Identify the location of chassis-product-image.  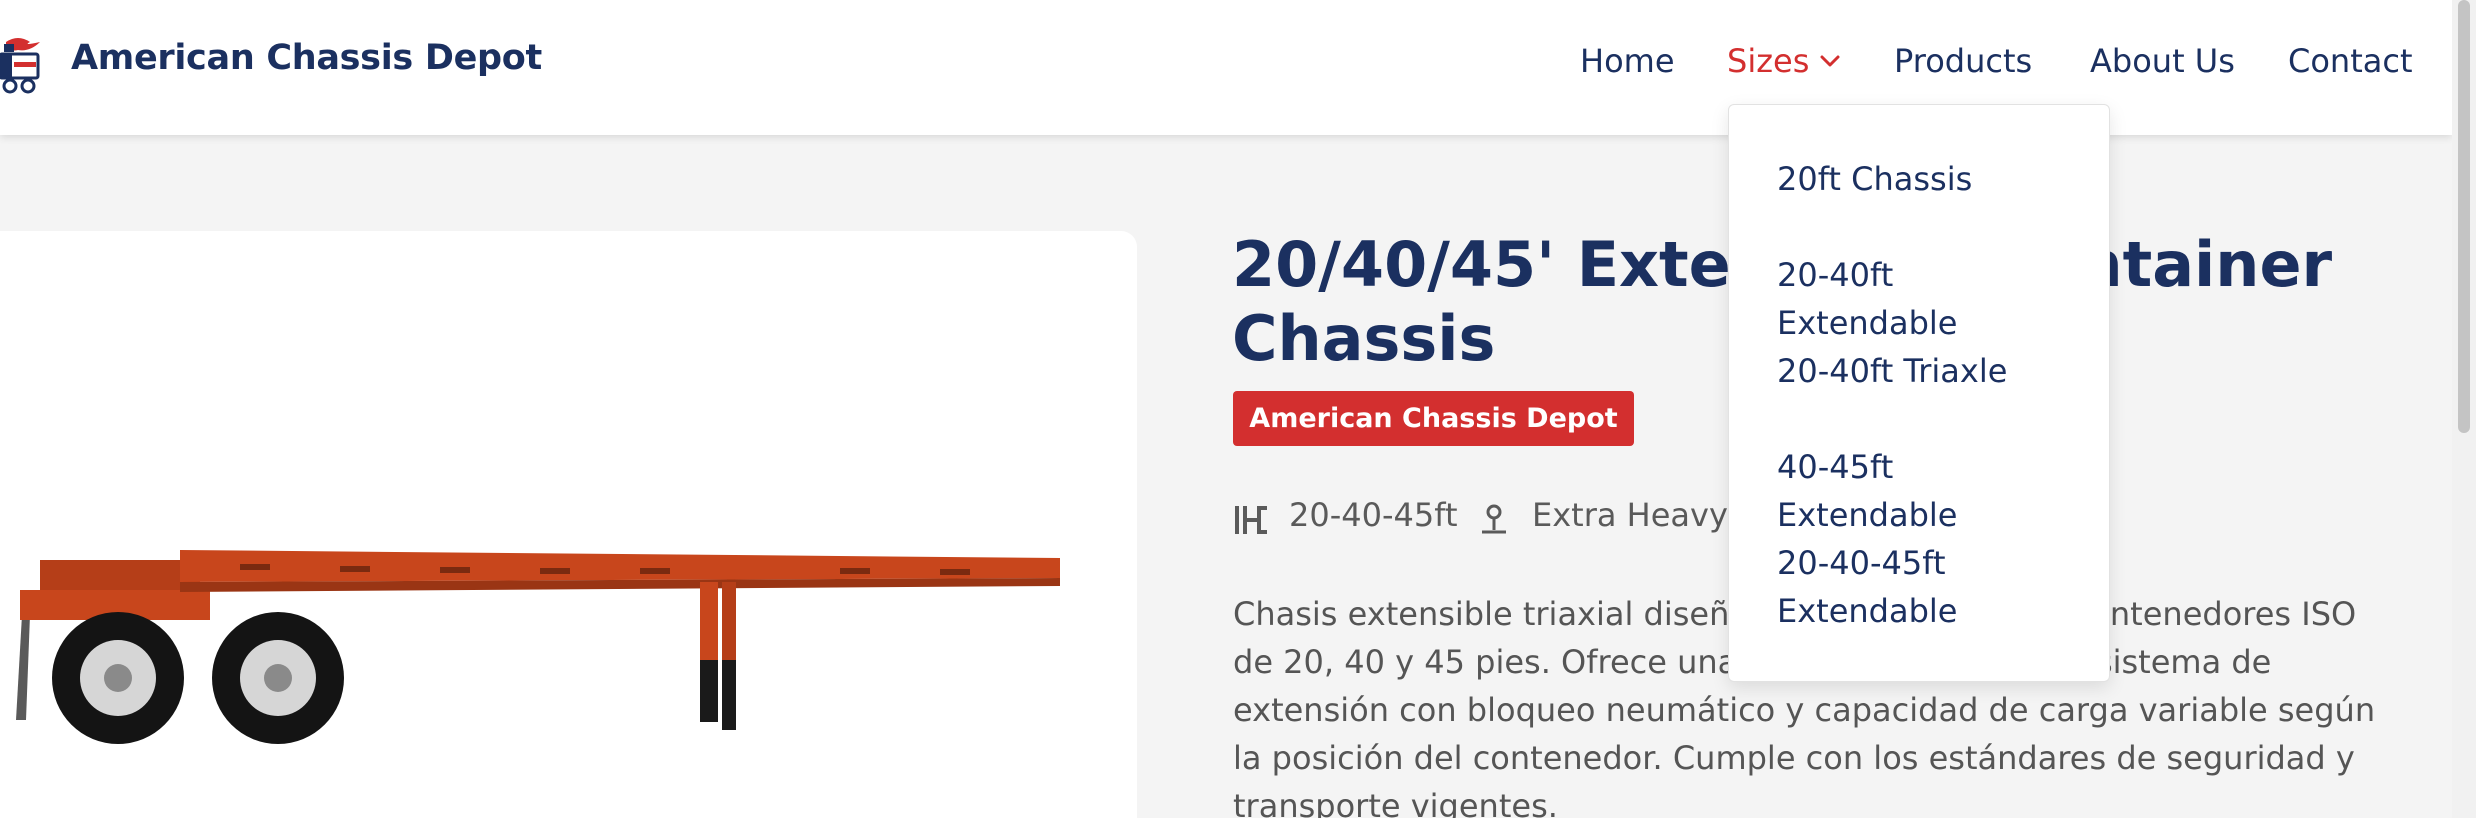
(540, 635).